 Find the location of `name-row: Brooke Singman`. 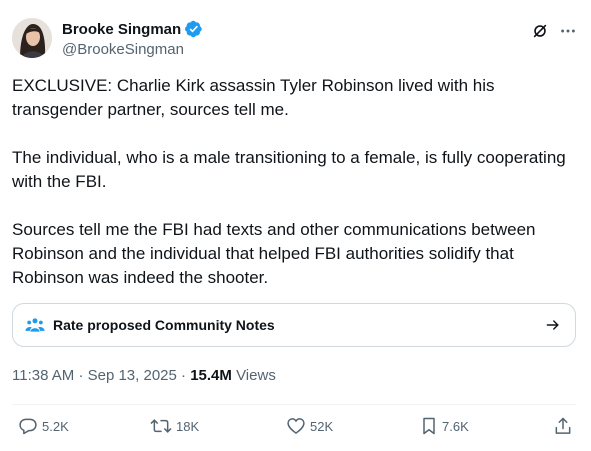

name-row: Brooke Singman is located at coordinates (132, 29).